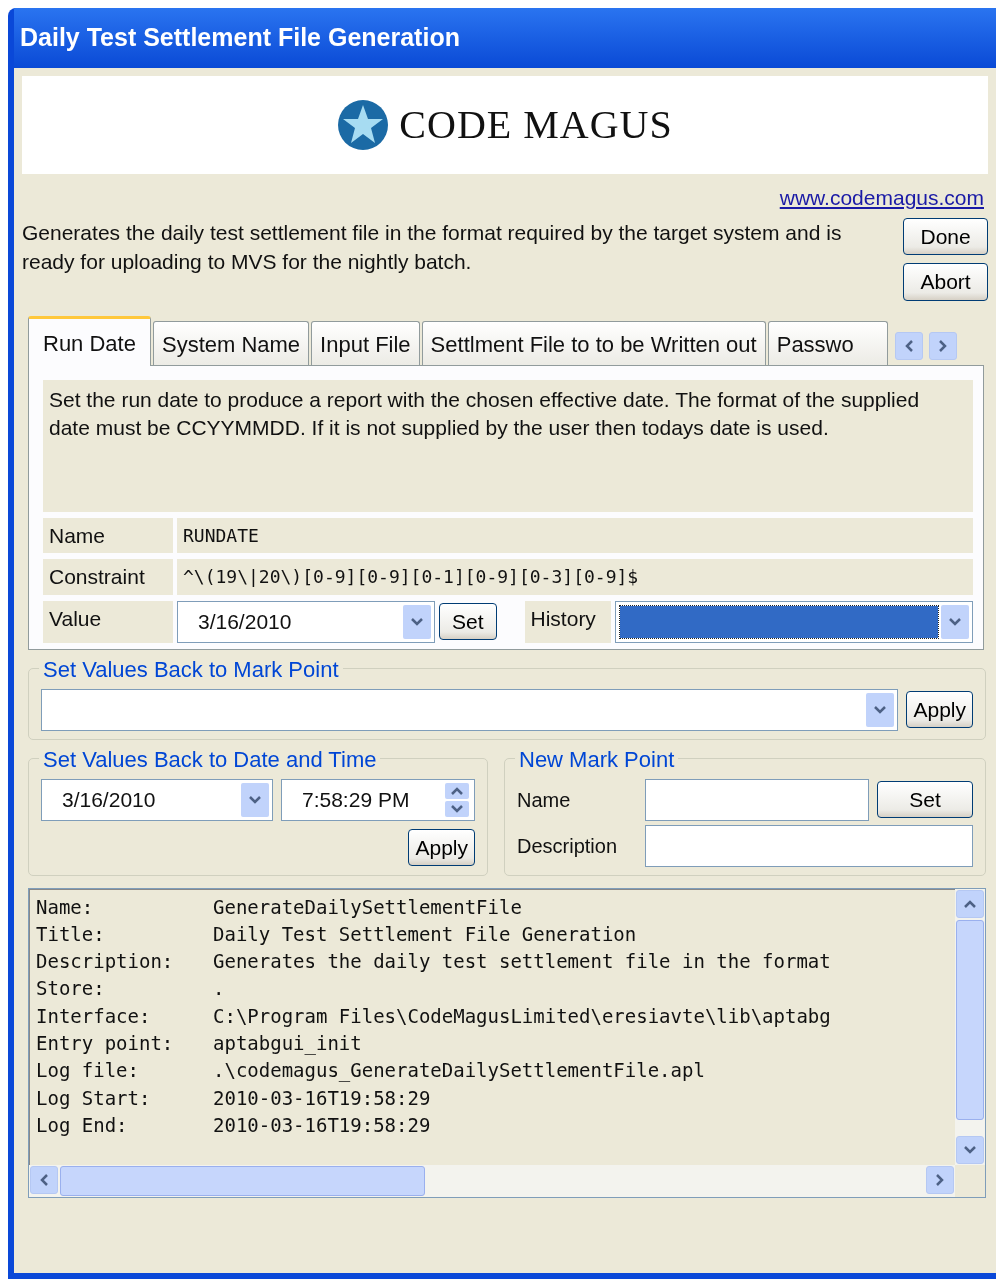 The height and width of the screenshot is (1279, 996). What do you see at coordinates (881, 198) in the screenshot?
I see `website-link: www.codemagus.com` at bounding box center [881, 198].